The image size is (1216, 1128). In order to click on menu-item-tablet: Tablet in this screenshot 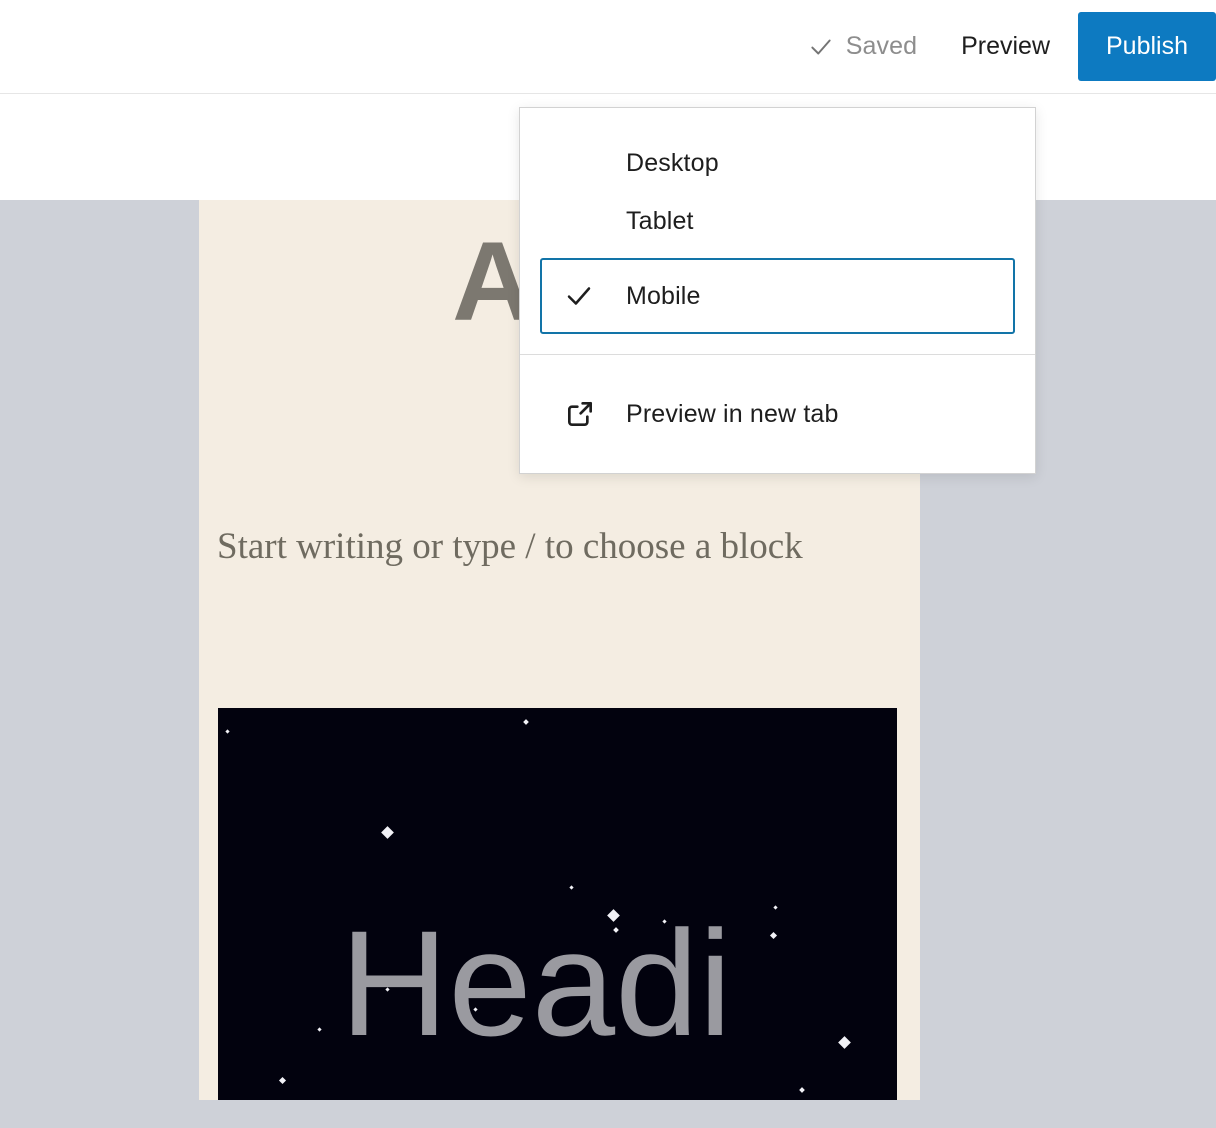, I will do `click(777, 221)`.